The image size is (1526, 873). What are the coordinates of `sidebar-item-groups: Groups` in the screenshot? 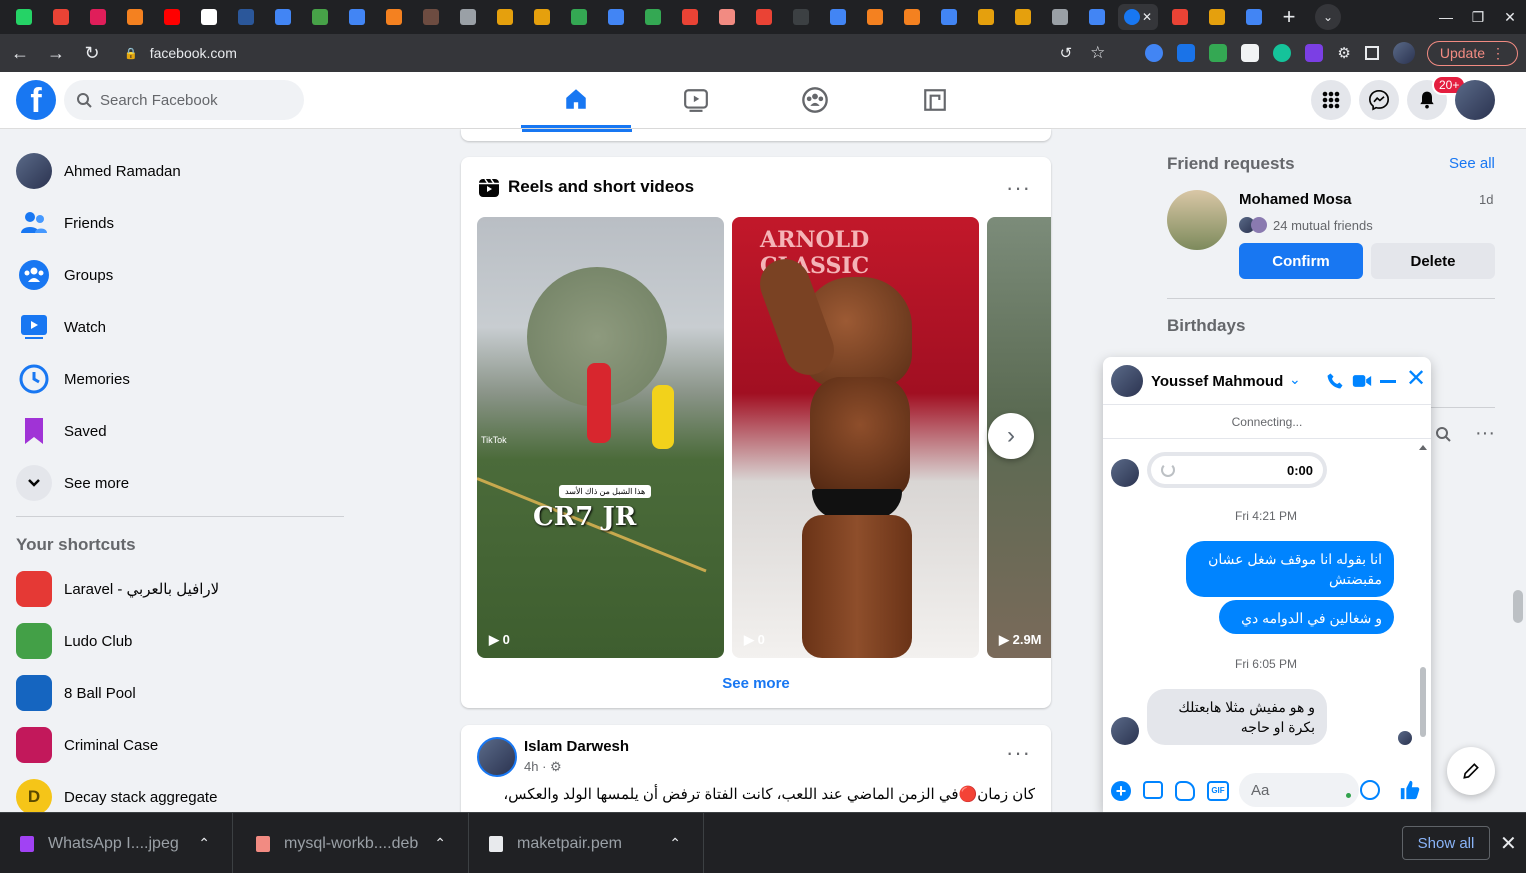 It's located at (181, 275).